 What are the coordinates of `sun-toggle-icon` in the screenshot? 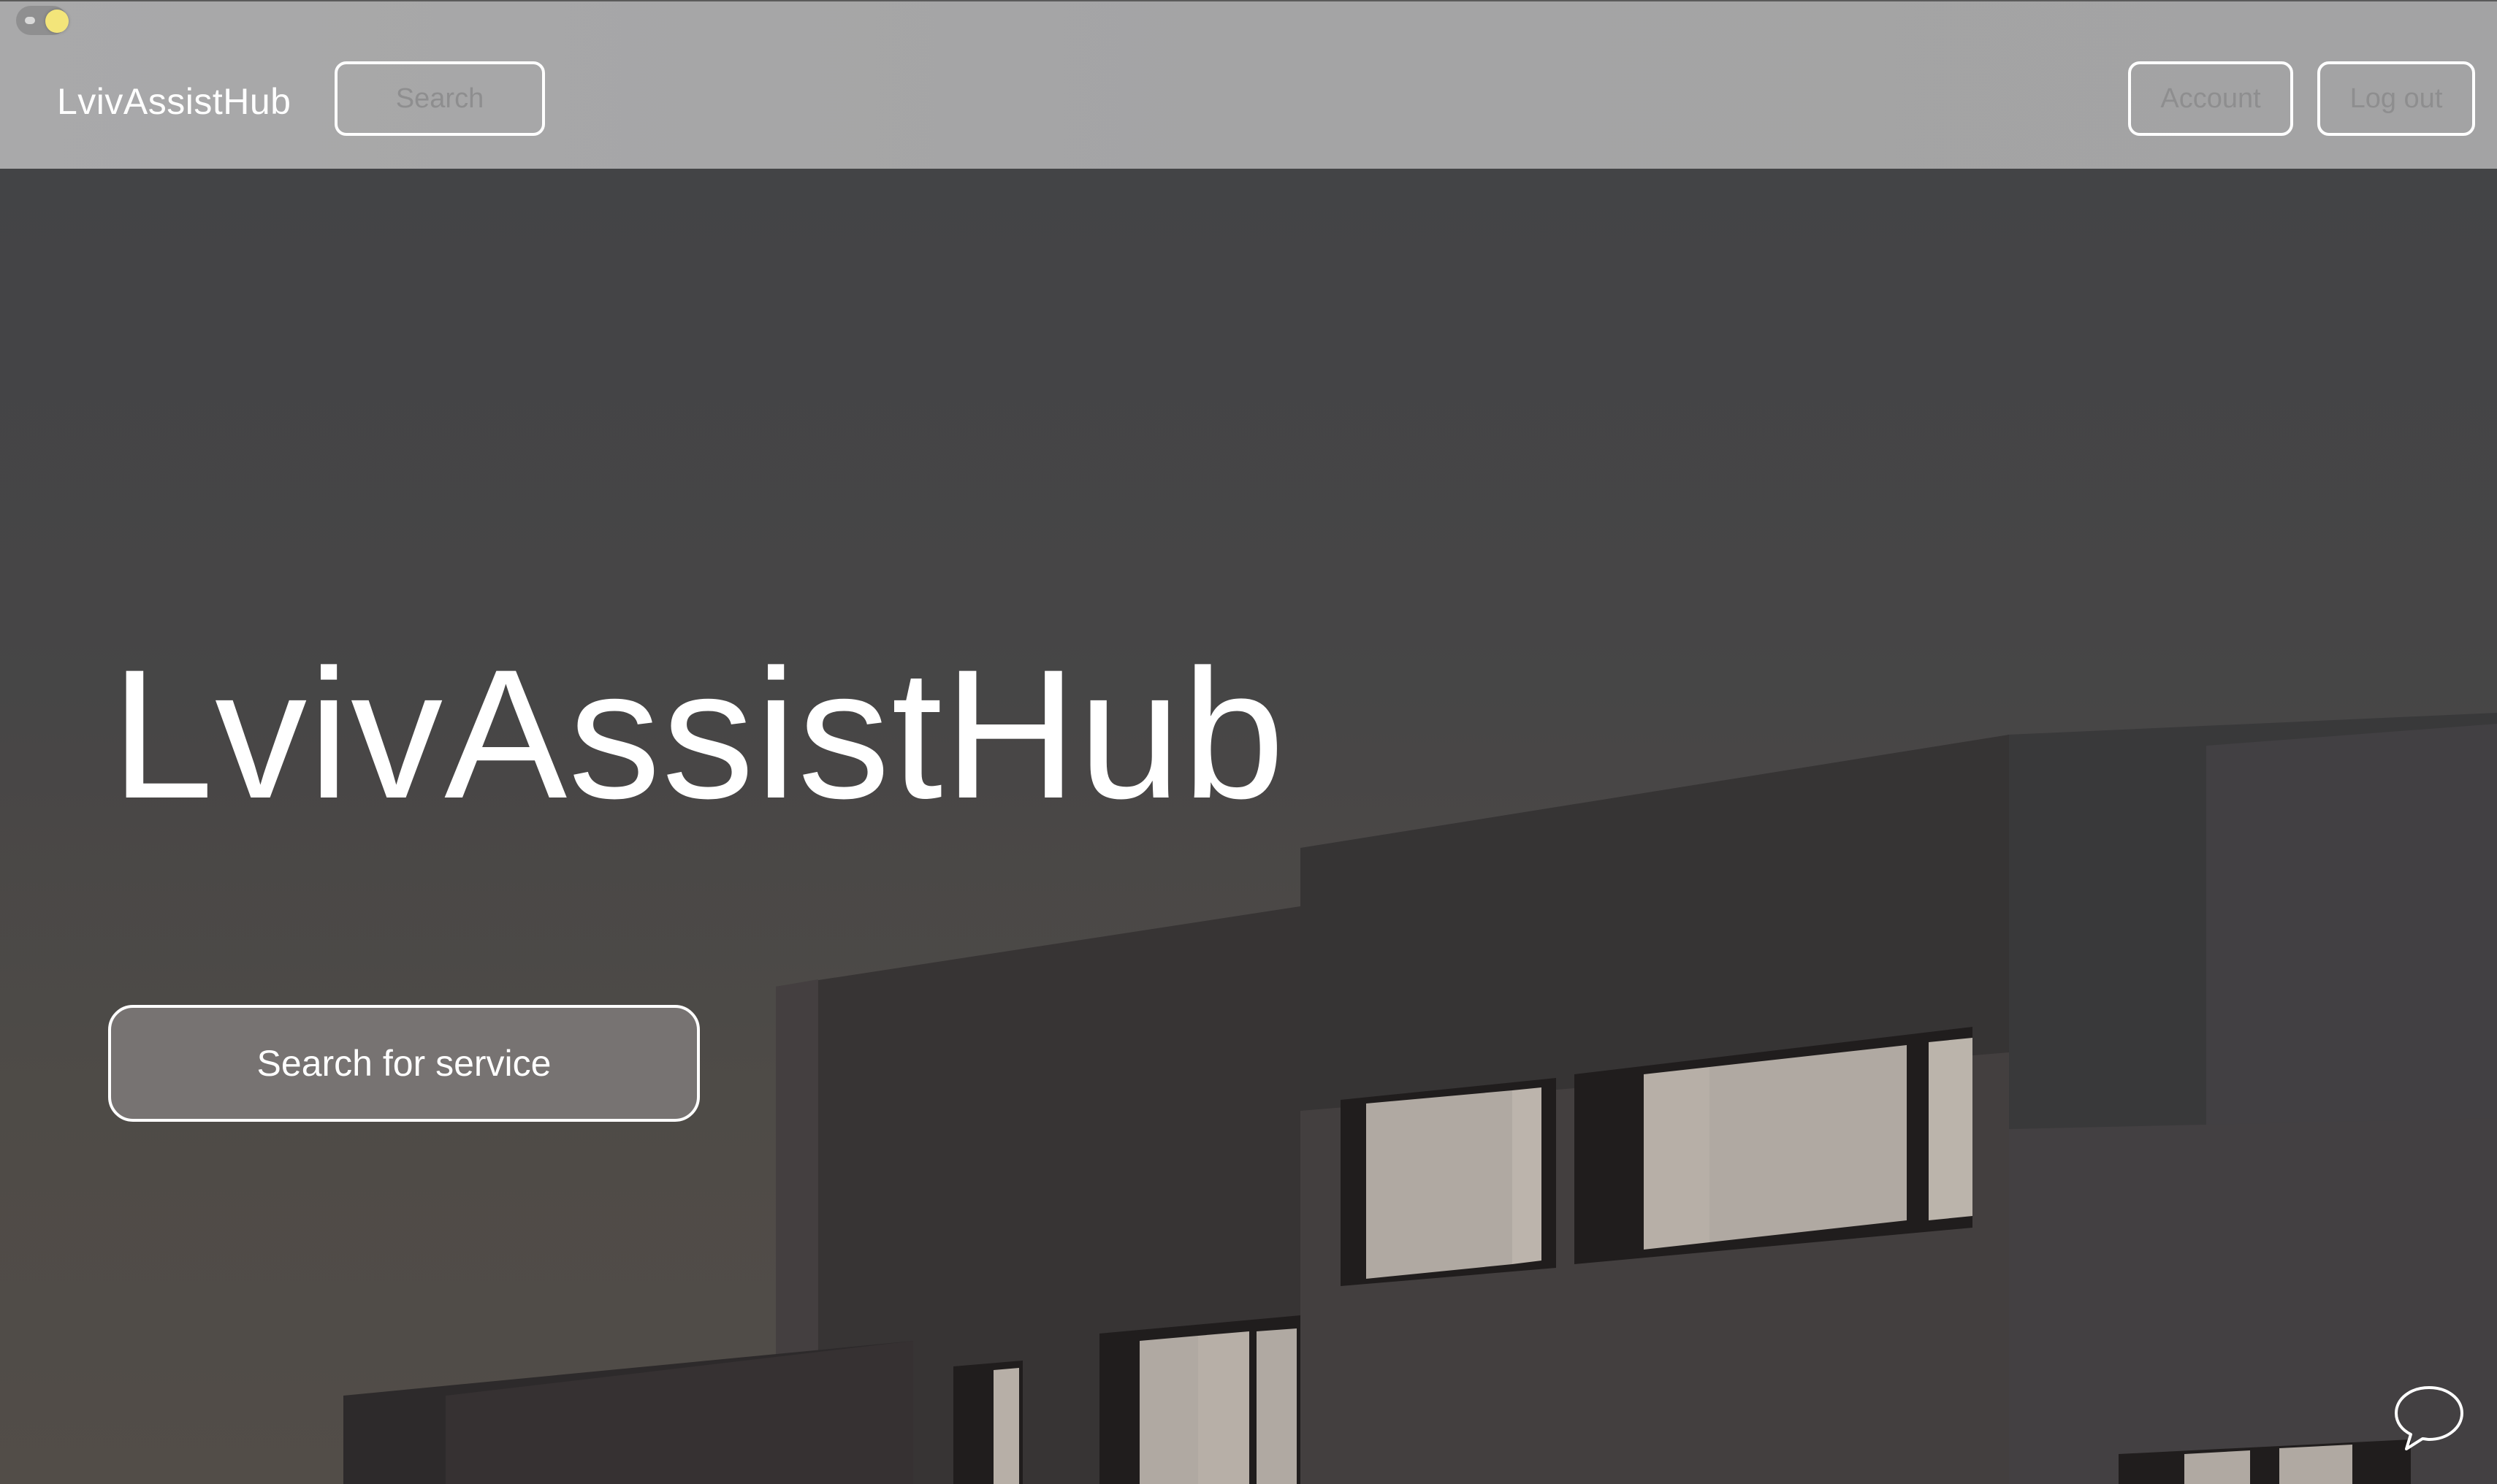 It's located at (57, 21).